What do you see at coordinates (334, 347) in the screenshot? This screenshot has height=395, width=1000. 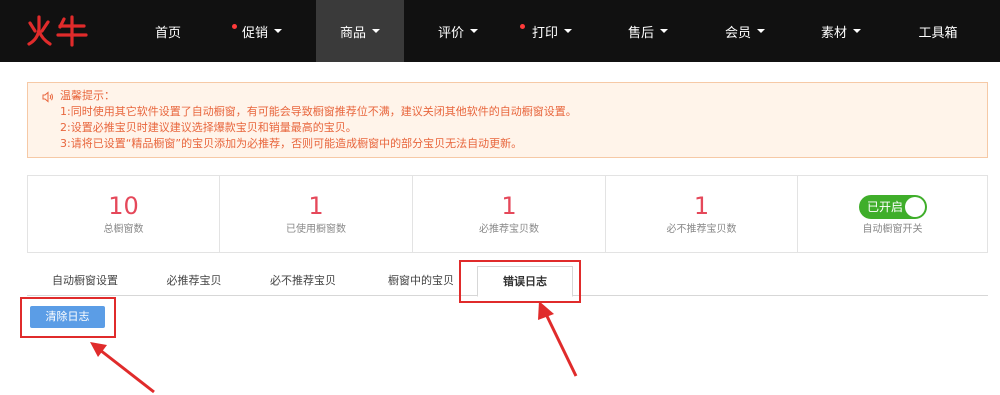 I see `annotation-arrows` at bounding box center [334, 347].